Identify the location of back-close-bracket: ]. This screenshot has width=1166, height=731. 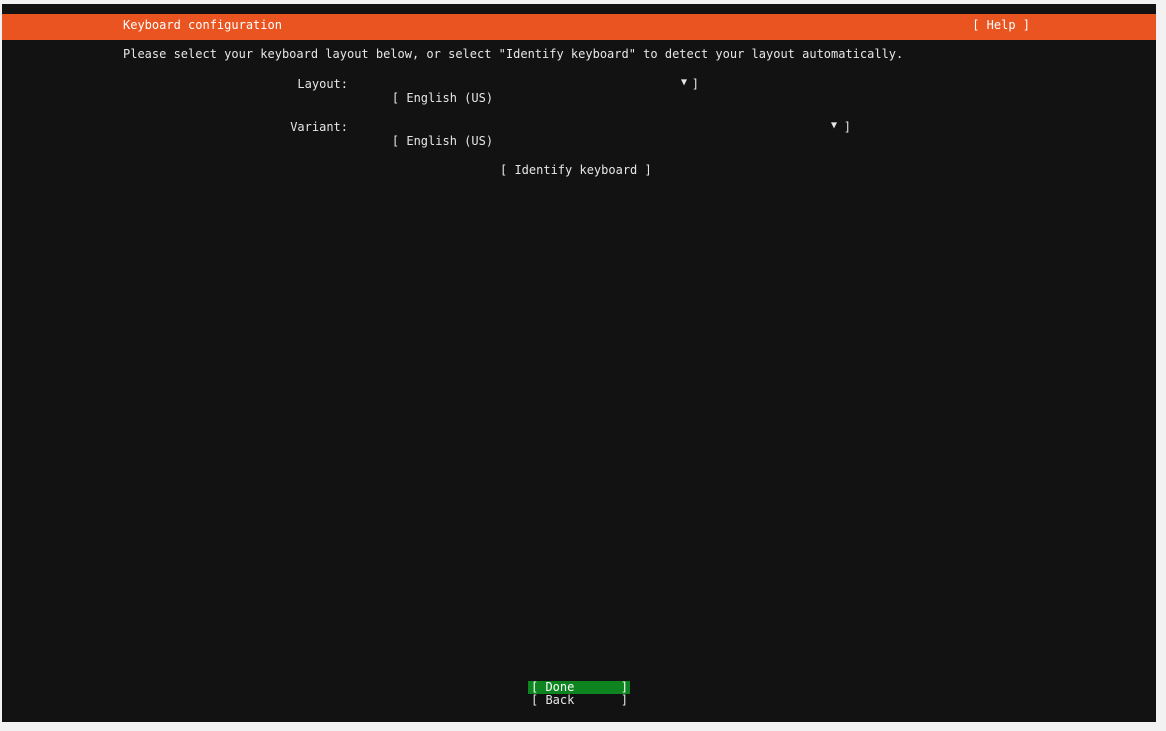
(624, 700).